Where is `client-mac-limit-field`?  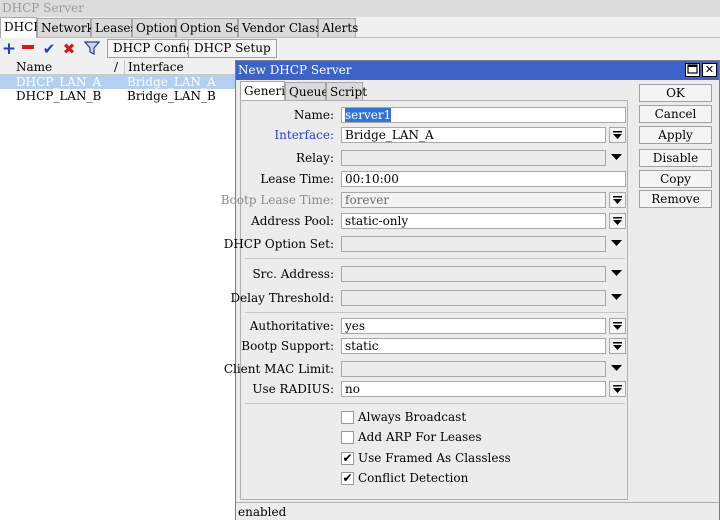
client-mac-limit-field is located at coordinates (473, 369).